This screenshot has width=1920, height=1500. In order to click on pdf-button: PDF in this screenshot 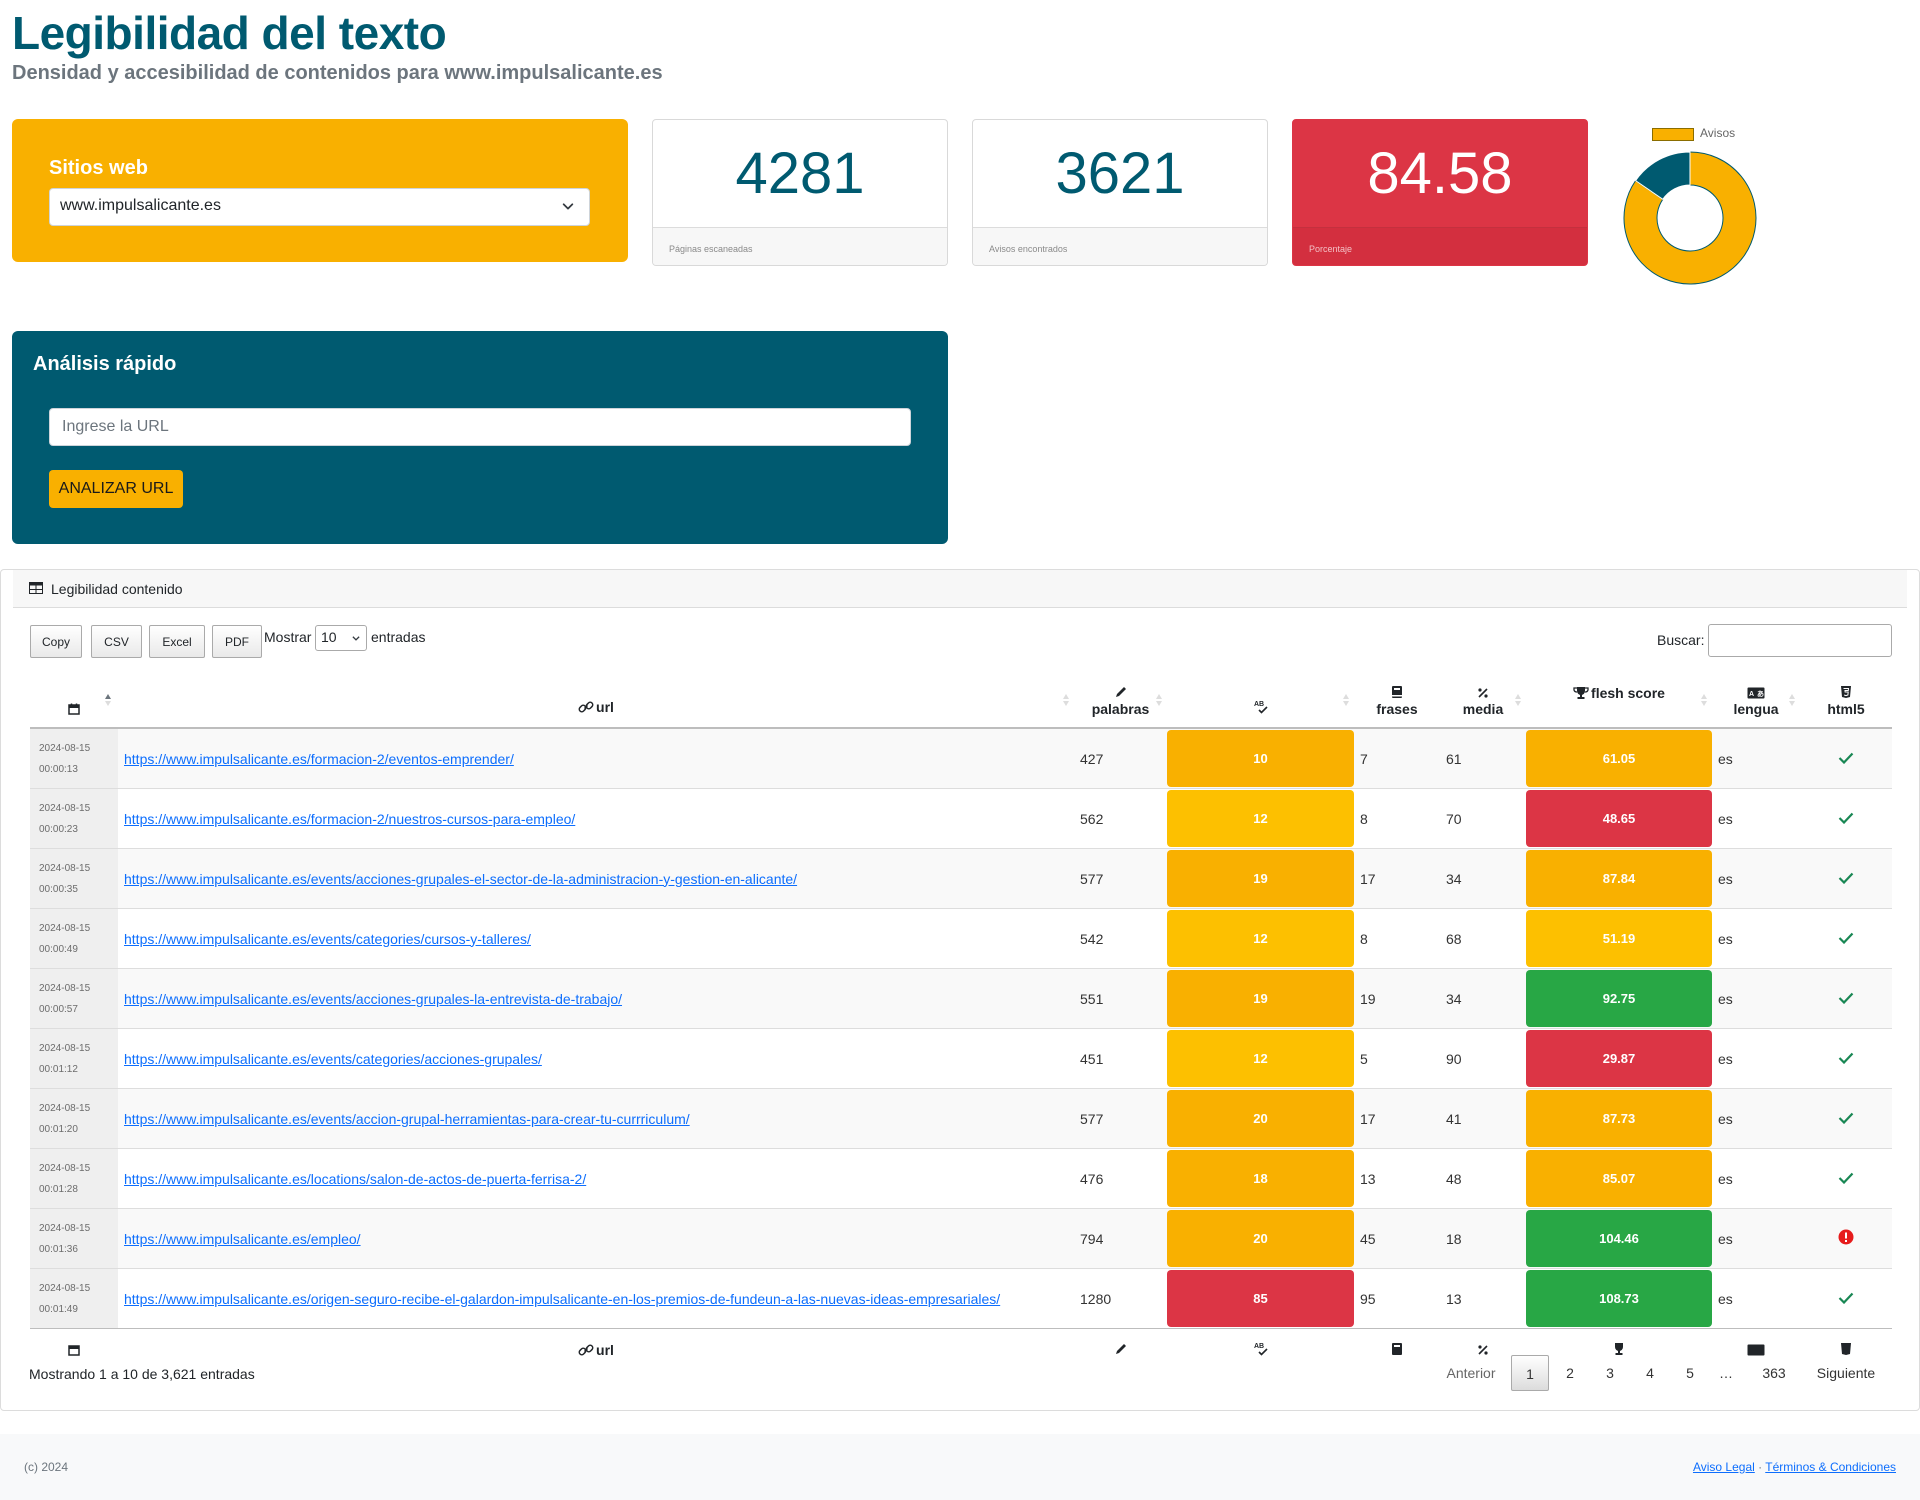, I will do `click(237, 641)`.